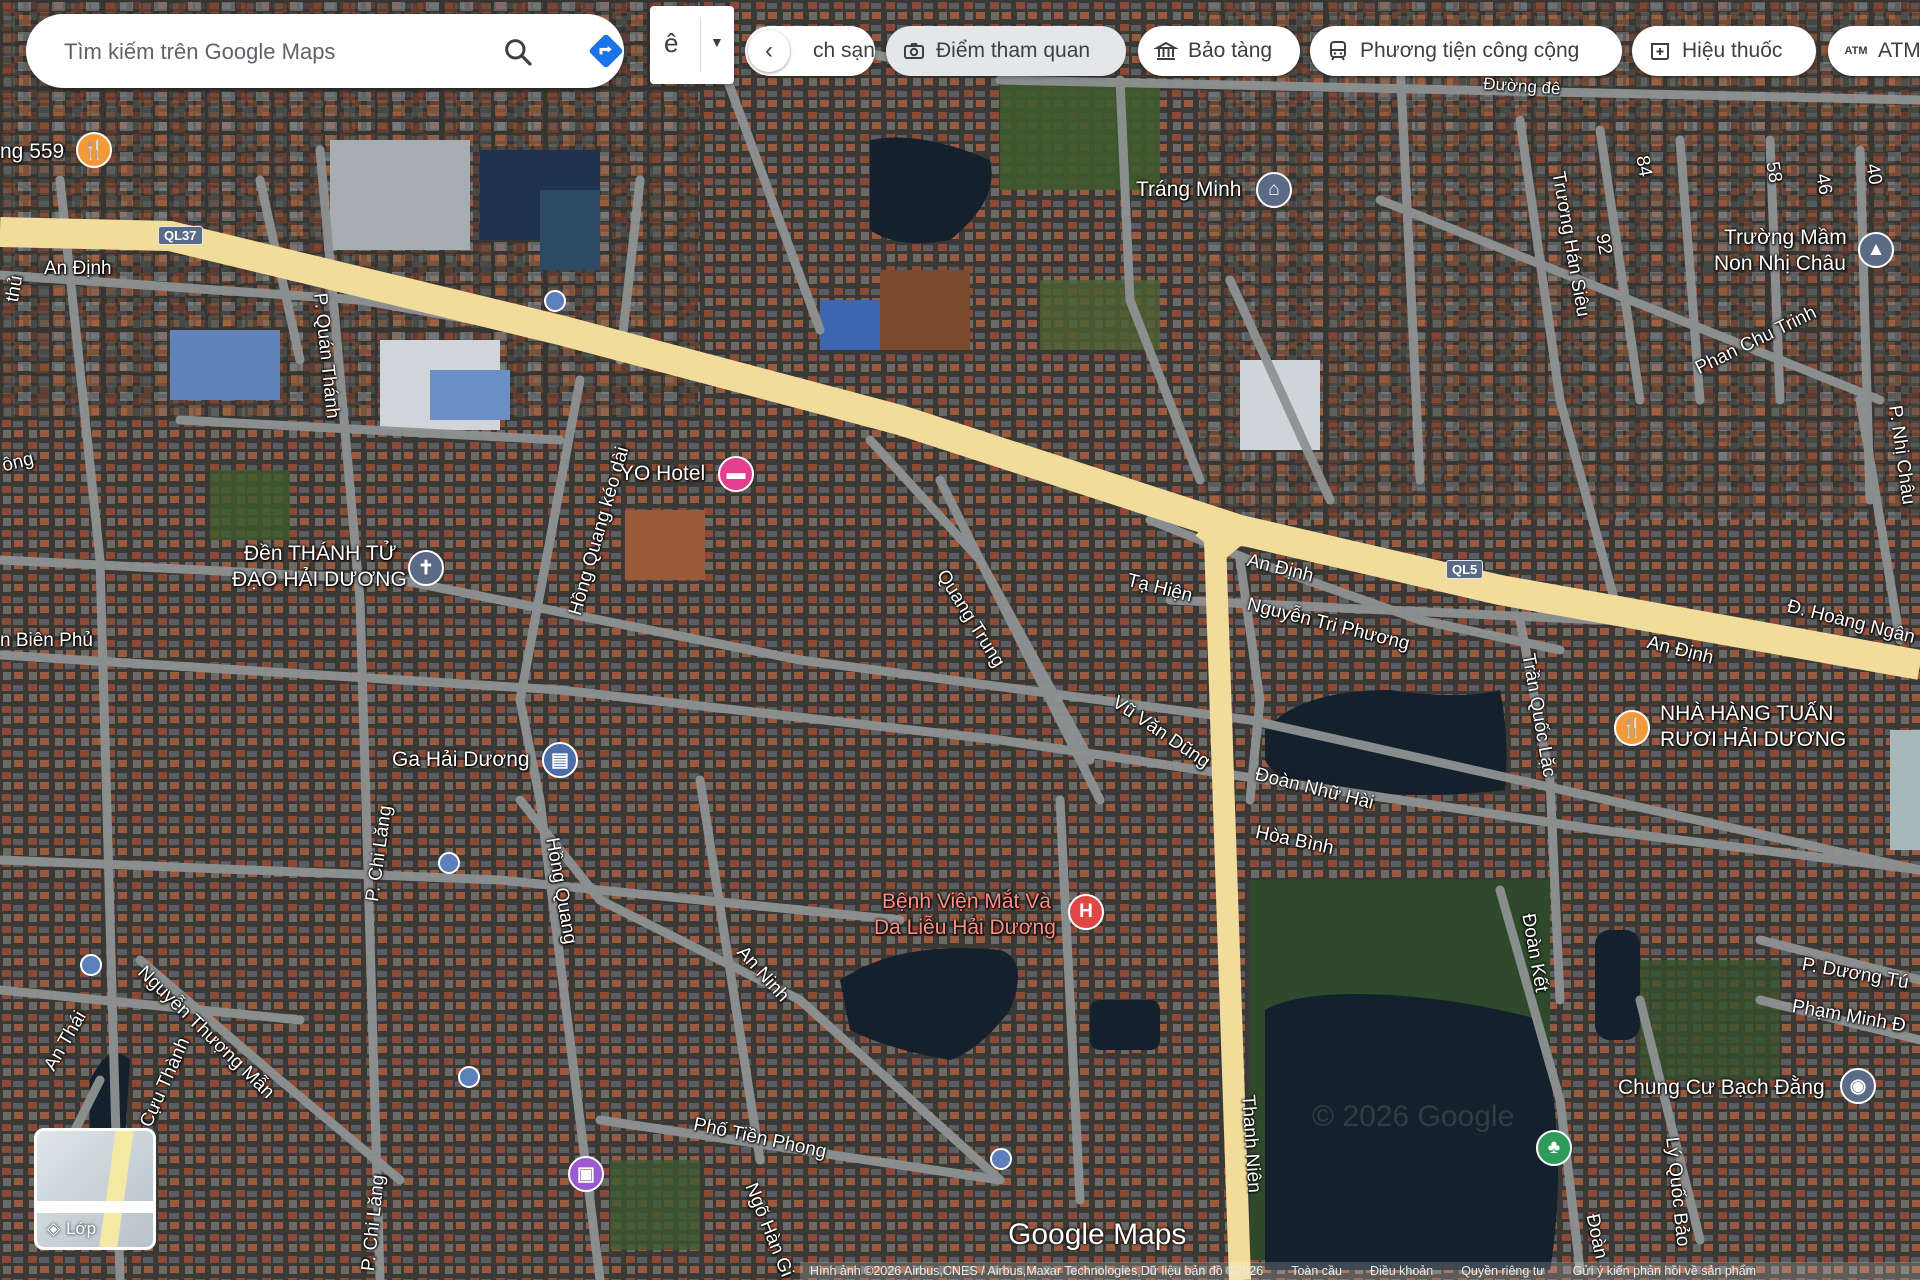  Describe the element at coordinates (95, 1189) in the screenshot. I see `layers-button: ◈ Lớp` at that location.